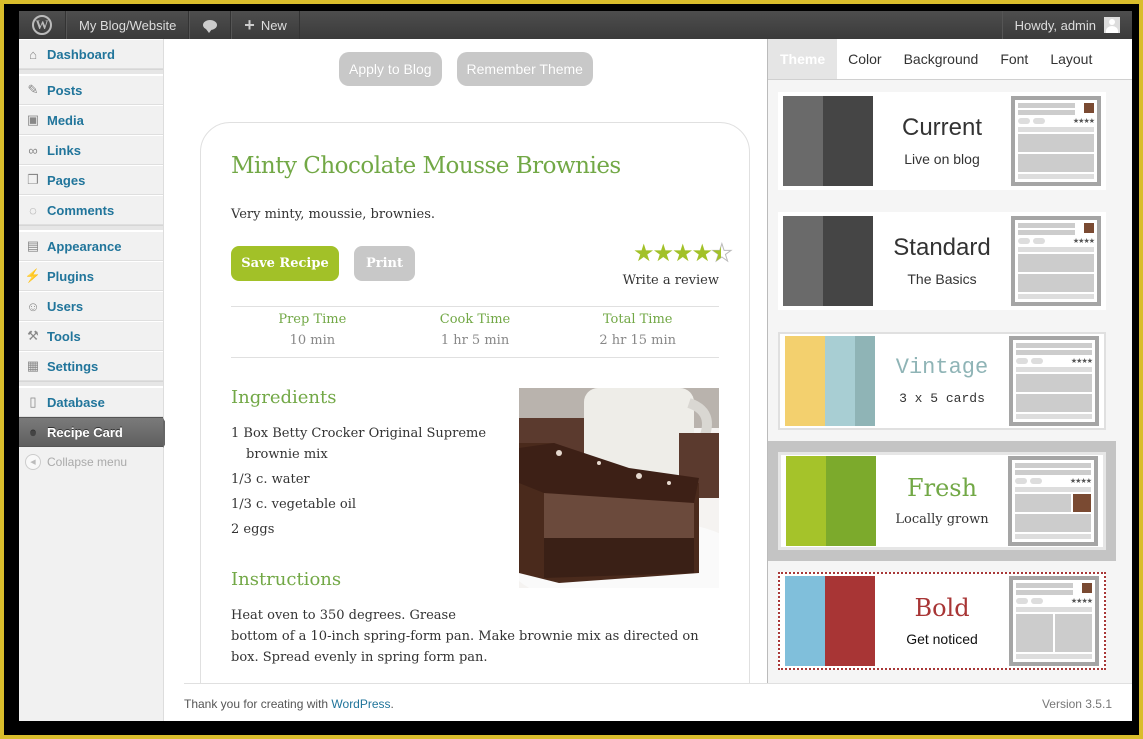 The image size is (1143, 739). What do you see at coordinates (942, 639) in the screenshot?
I see `theme-subtitle: Get noticed` at bounding box center [942, 639].